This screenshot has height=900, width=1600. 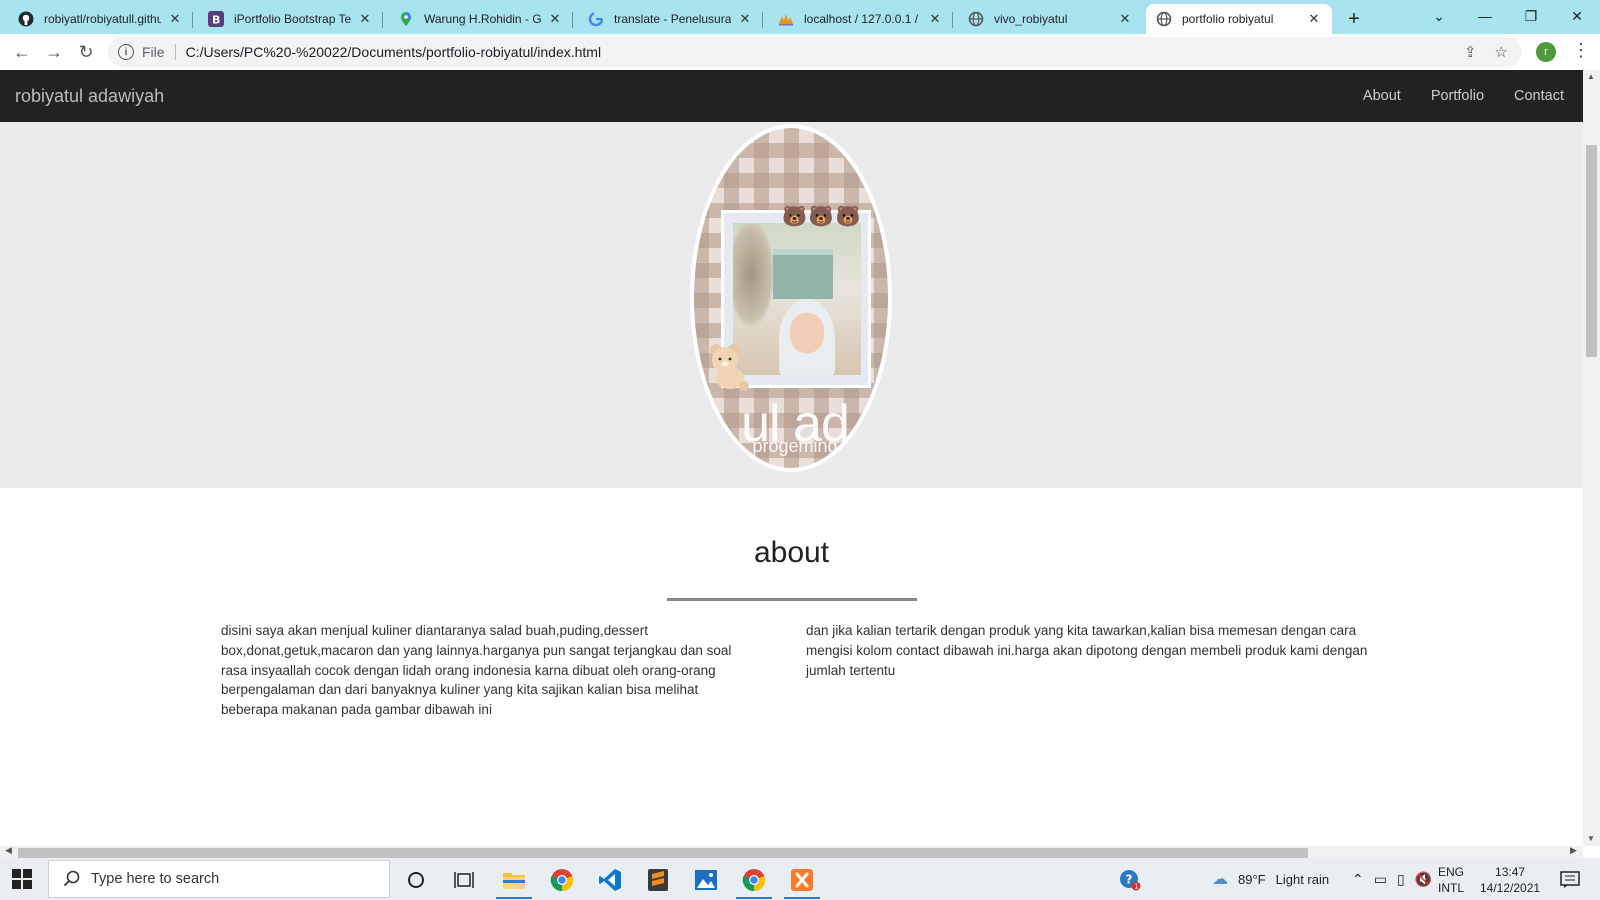 I want to click on scheme-label: File, so click(x=153, y=52).